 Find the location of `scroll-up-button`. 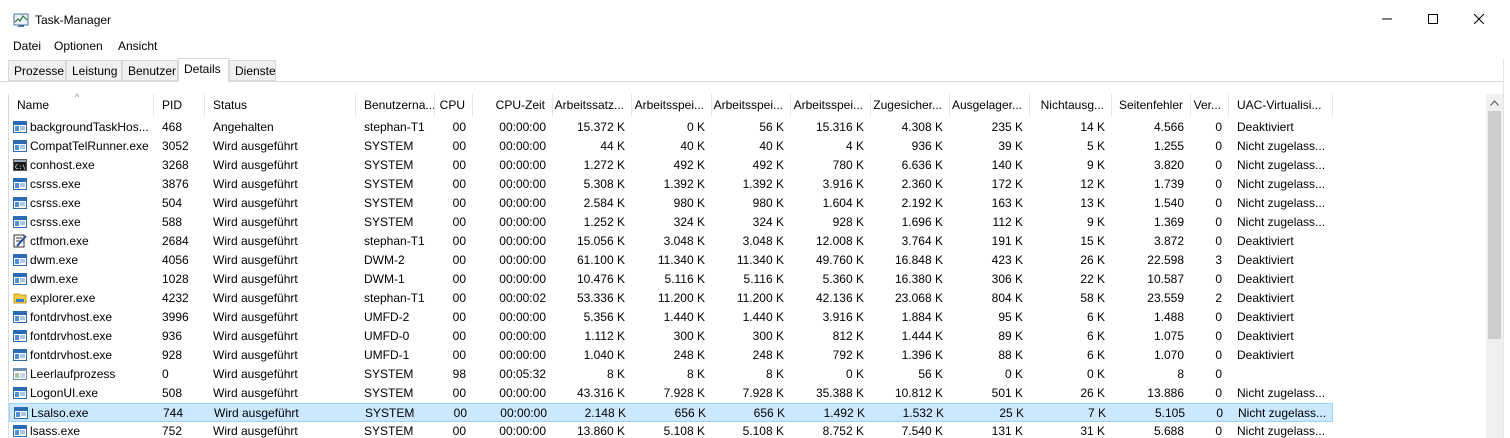

scroll-up-button is located at coordinates (1494, 102).